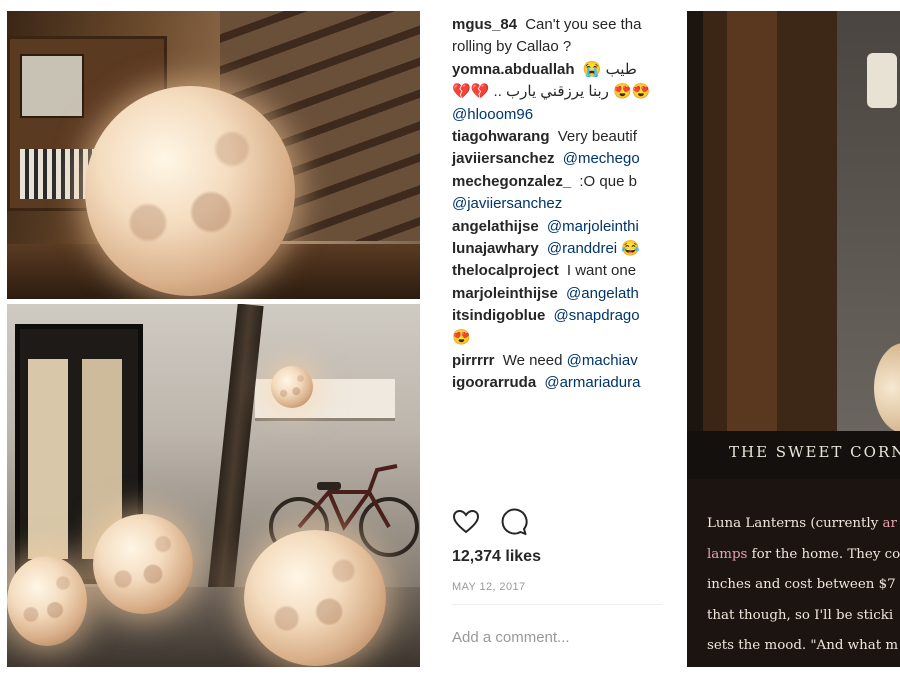 This screenshot has height=675, width=900. I want to click on post-date: MAY 12, 2017, so click(489, 587).